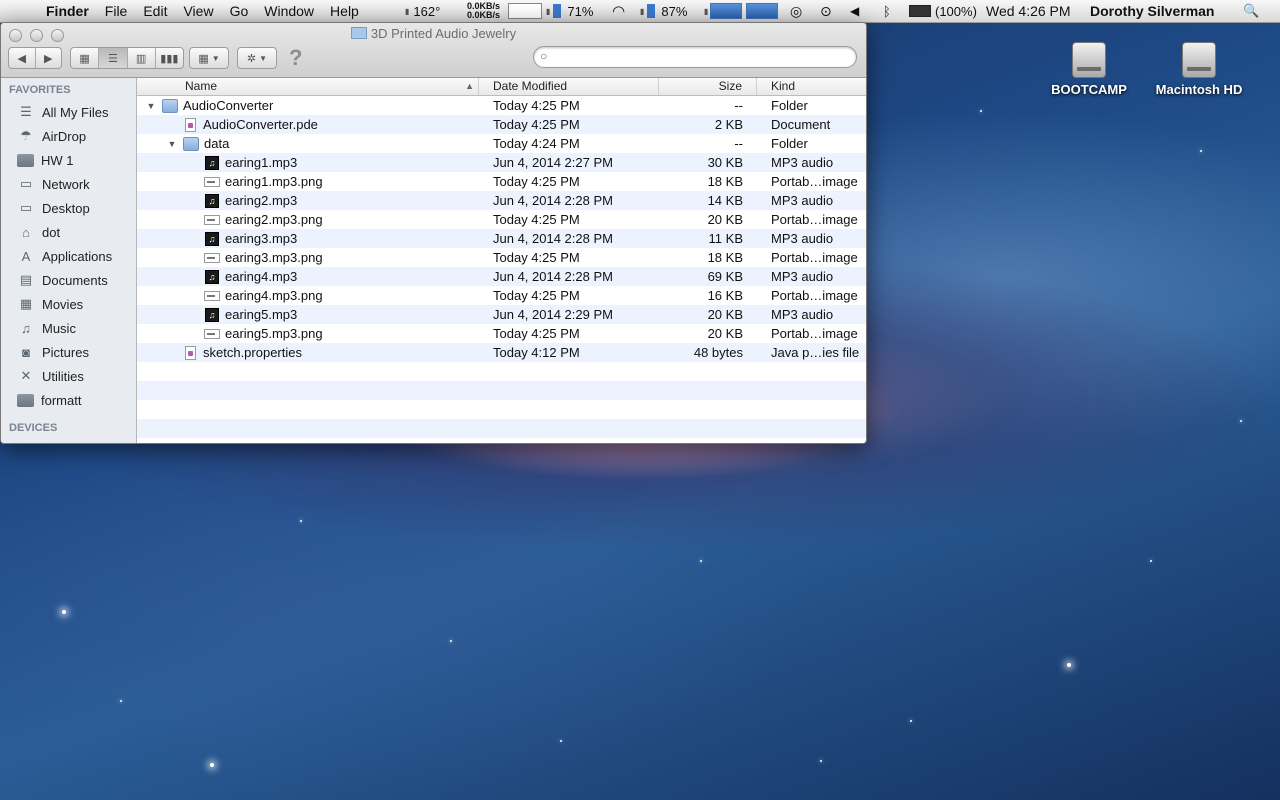 The height and width of the screenshot is (800, 1280). What do you see at coordinates (68, 304) in the screenshot?
I see `sidebar-item-movies: ▦ Movies` at bounding box center [68, 304].